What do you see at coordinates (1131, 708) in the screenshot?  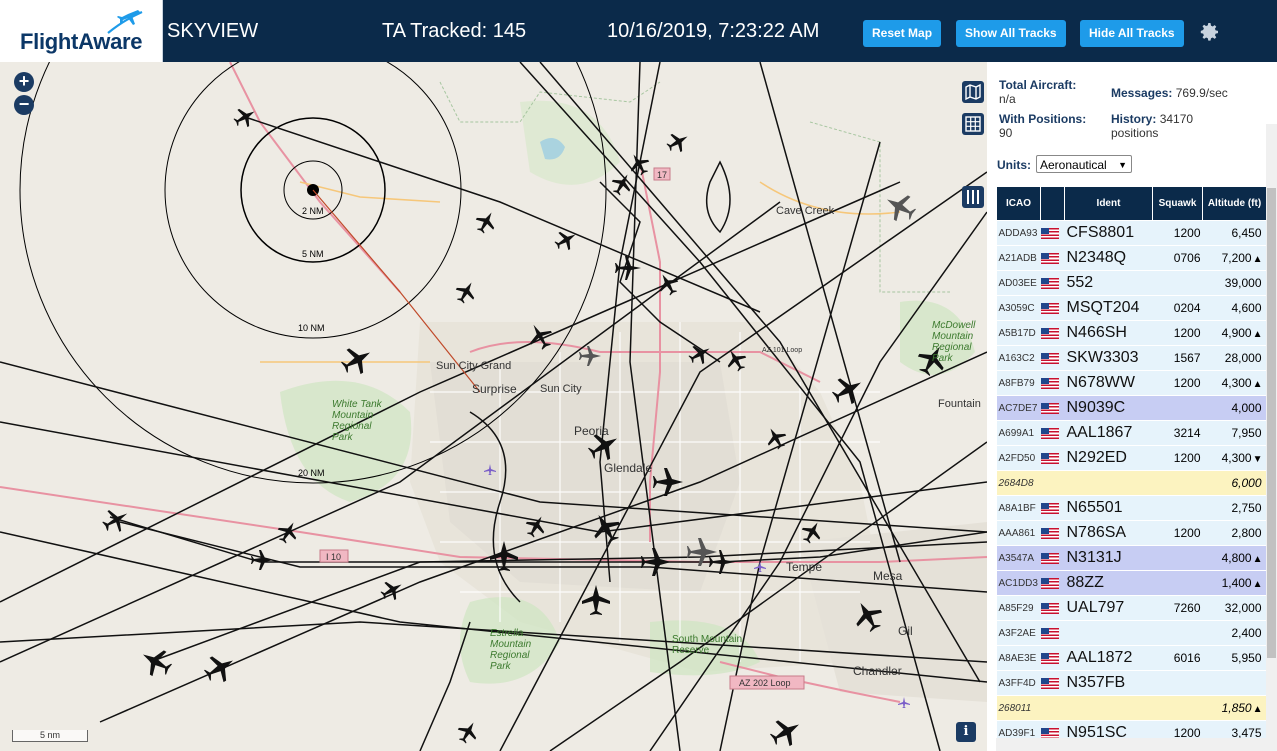 I see `table-row: 268011 1,850▲` at bounding box center [1131, 708].